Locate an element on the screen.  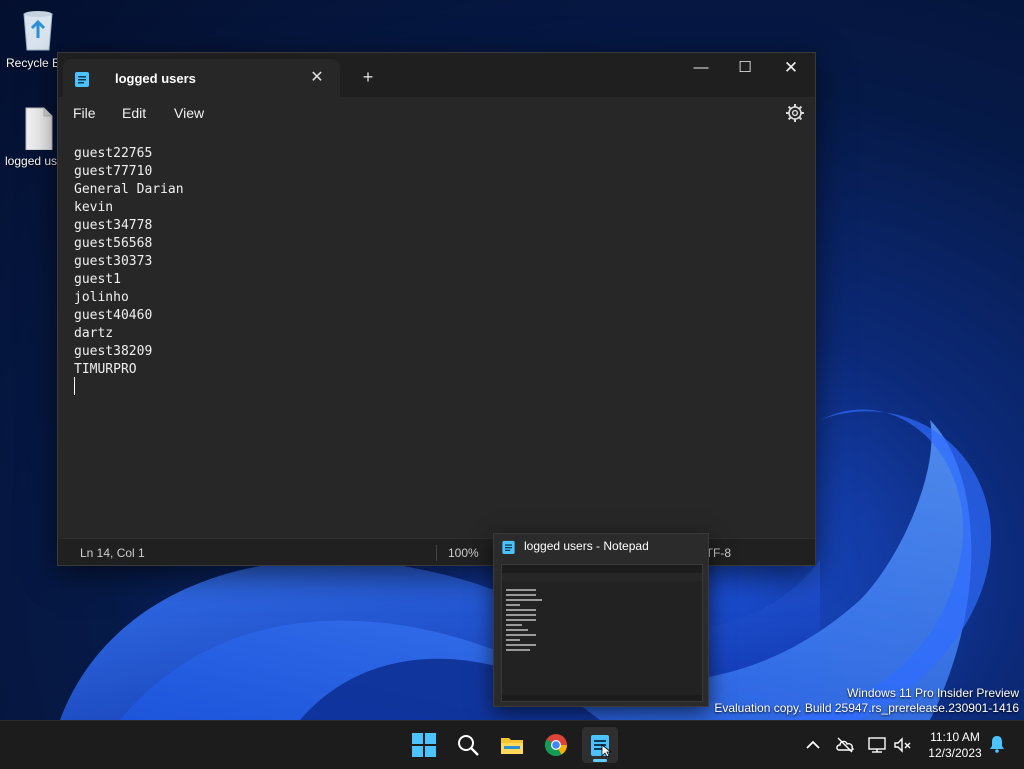
folder-icon is located at coordinates (512, 746).